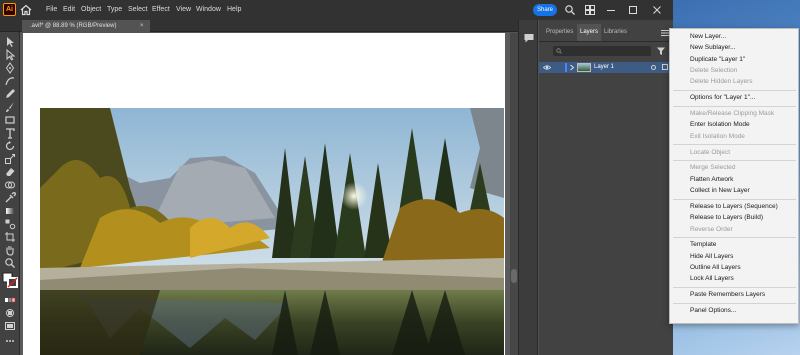  What do you see at coordinates (727, 294) in the screenshot?
I see `menu-item-paste-remembers-layers: Paste Remembers Layers` at bounding box center [727, 294].